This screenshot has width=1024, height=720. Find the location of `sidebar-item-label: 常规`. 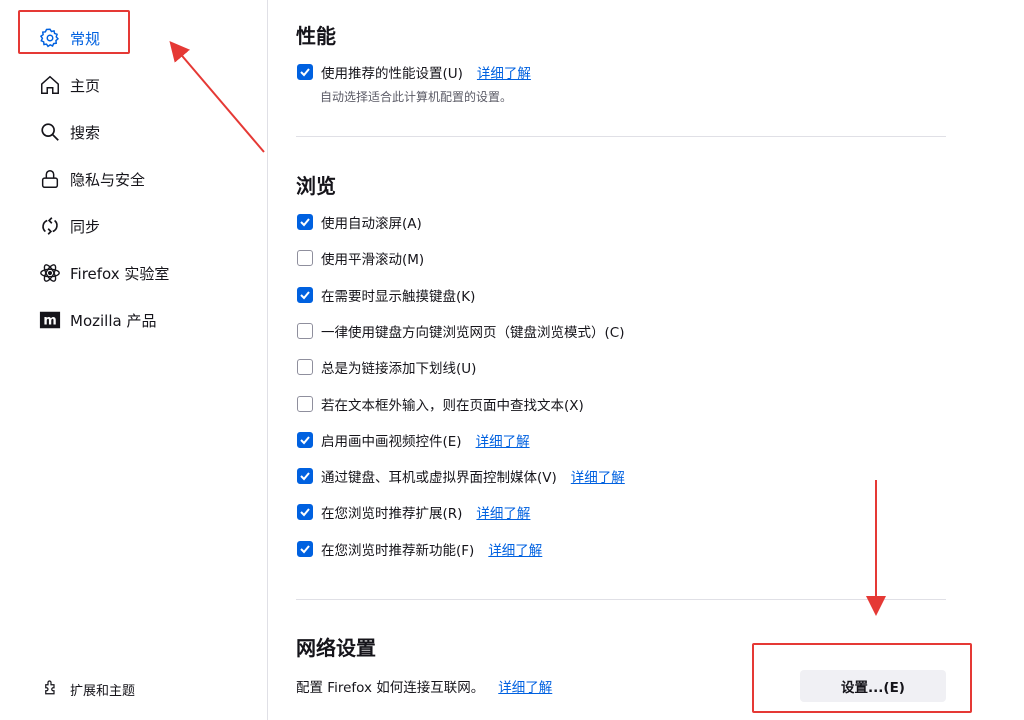

sidebar-item-label: 常规 is located at coordinates (85, 38).